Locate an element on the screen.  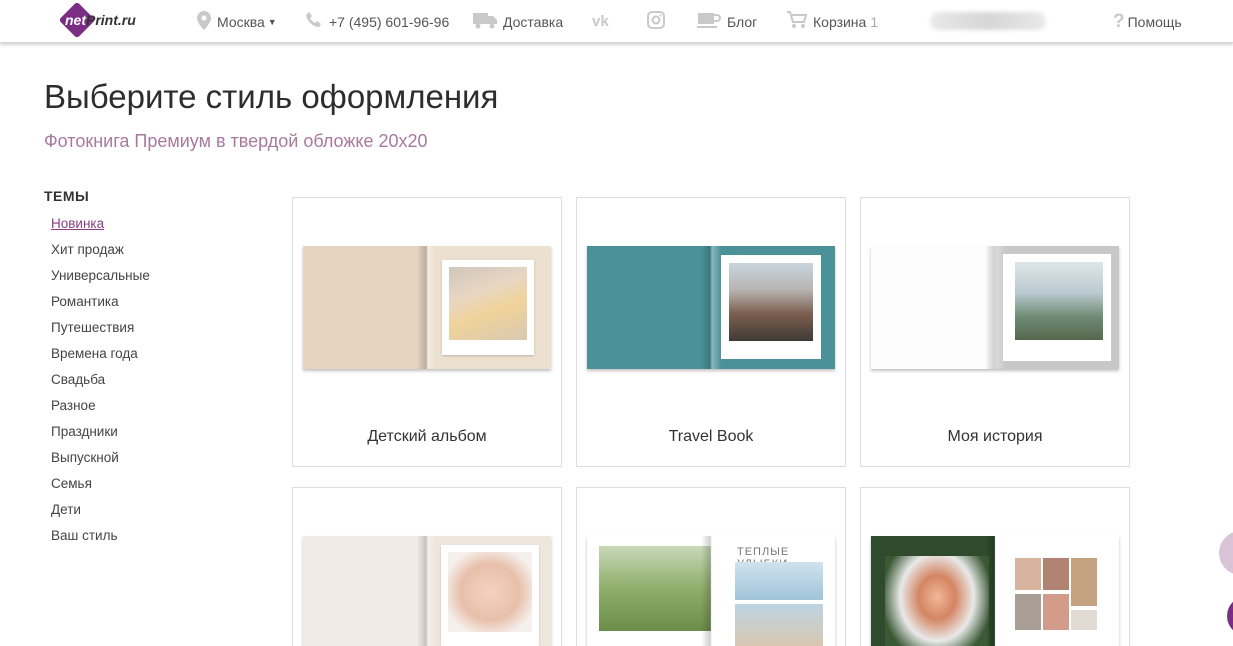
logo-prefix: net is located at coordinates (75, 20).